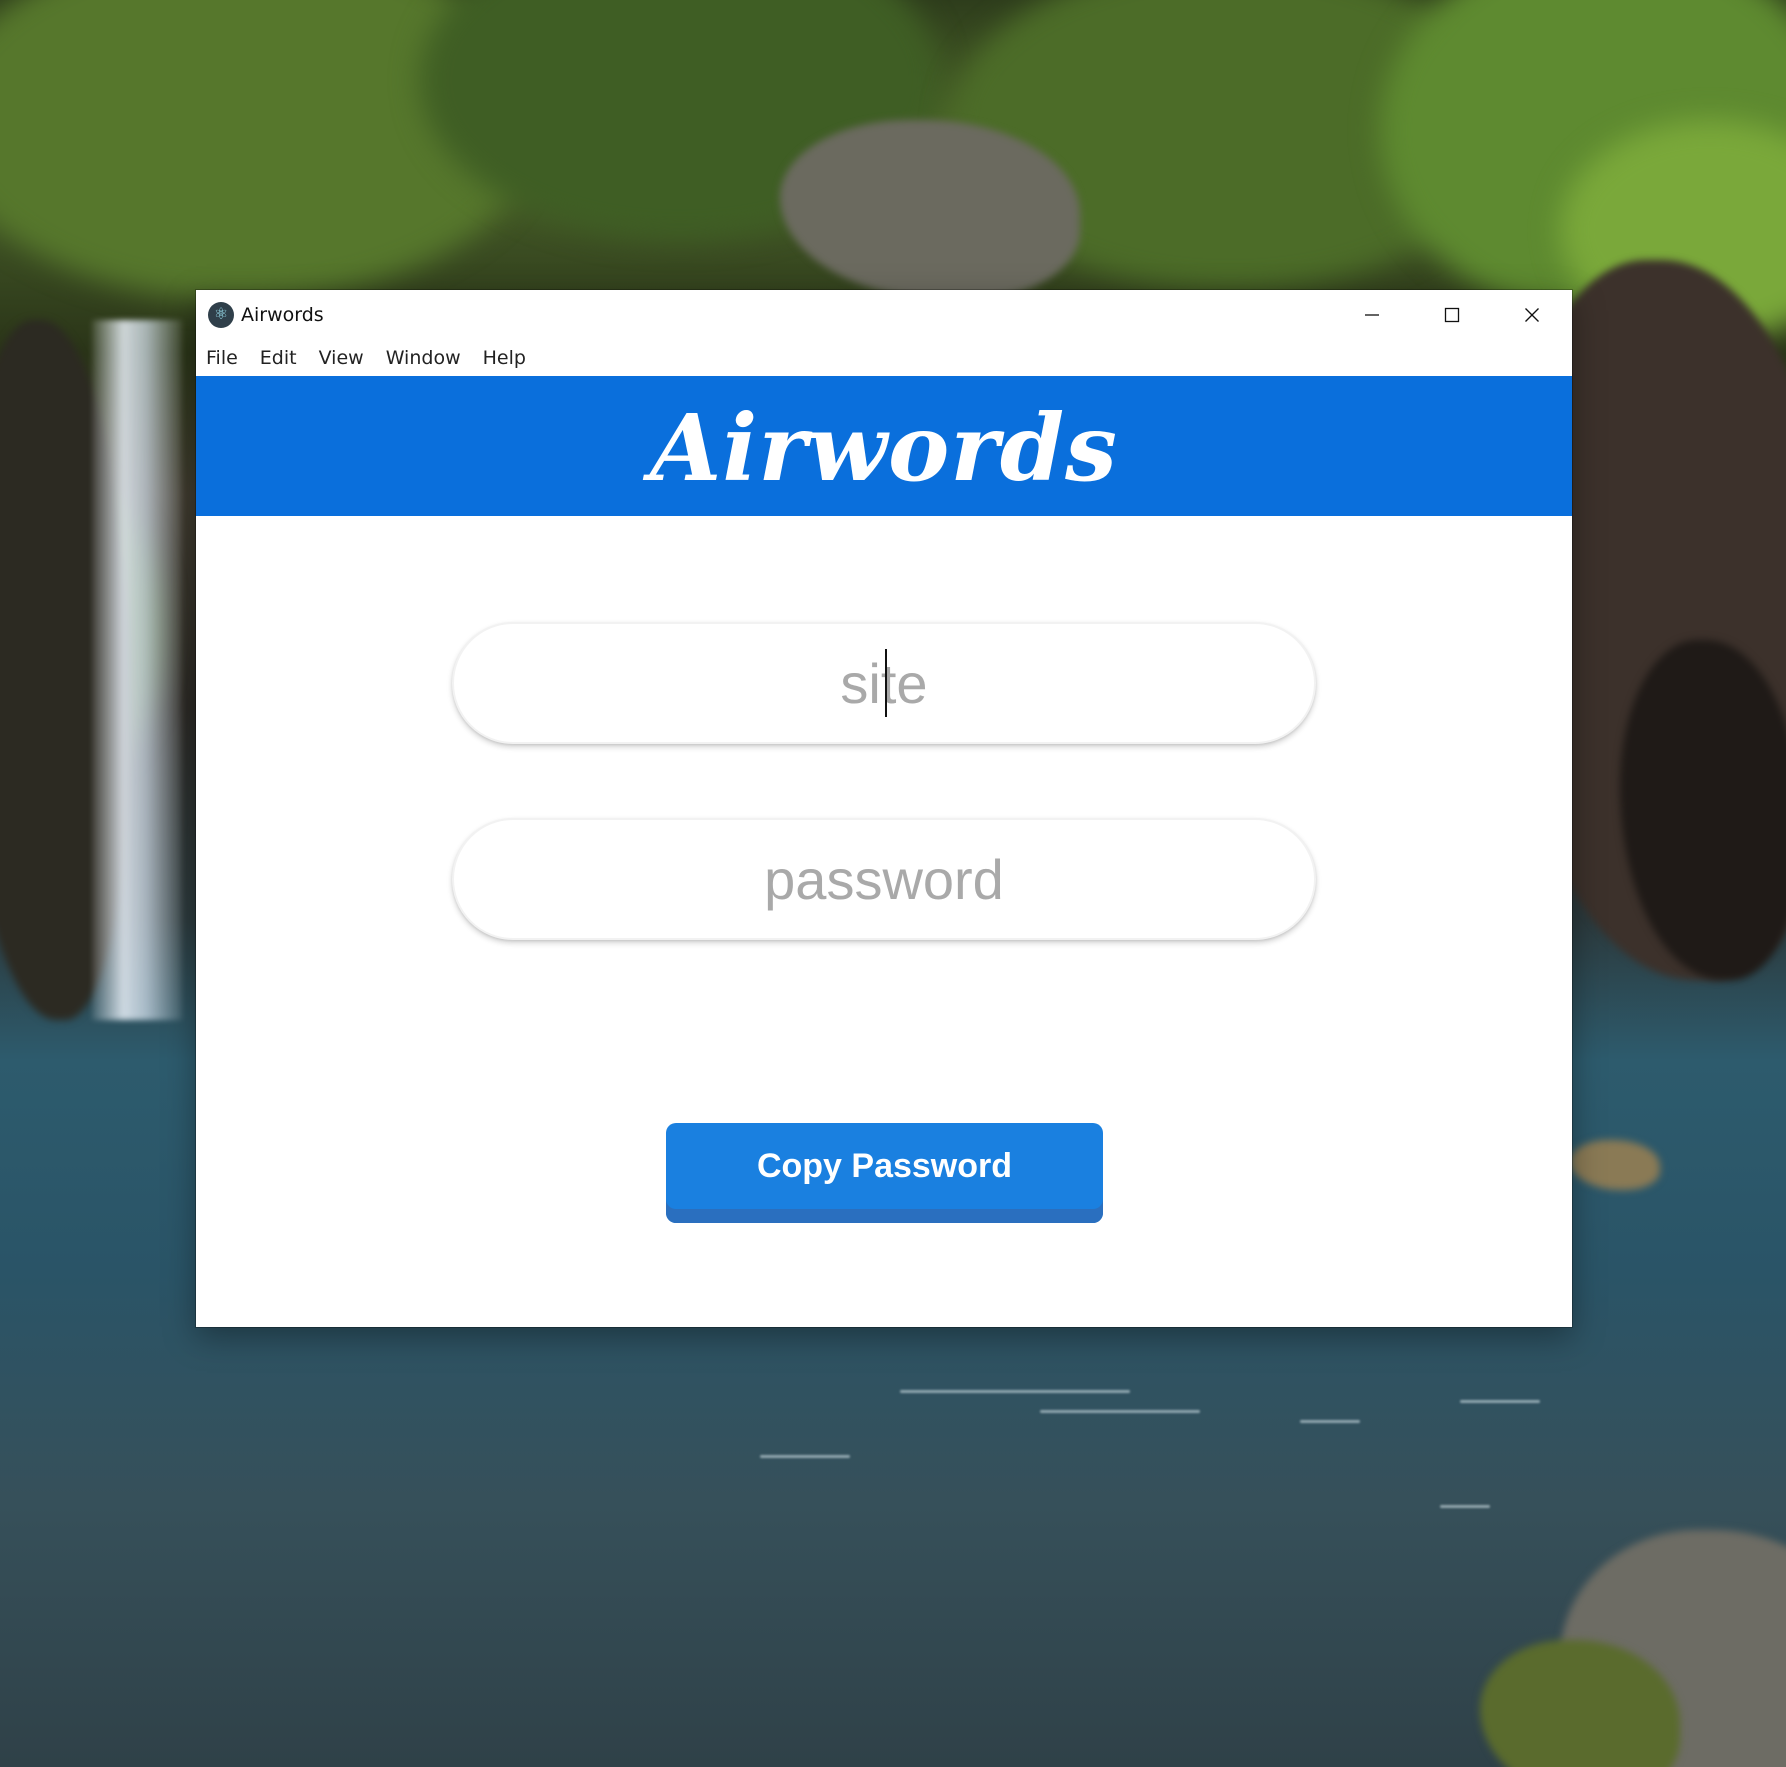 This screenshot has width=1786, height=1767. I want to click on minimize-icon, so click(1372, 315).